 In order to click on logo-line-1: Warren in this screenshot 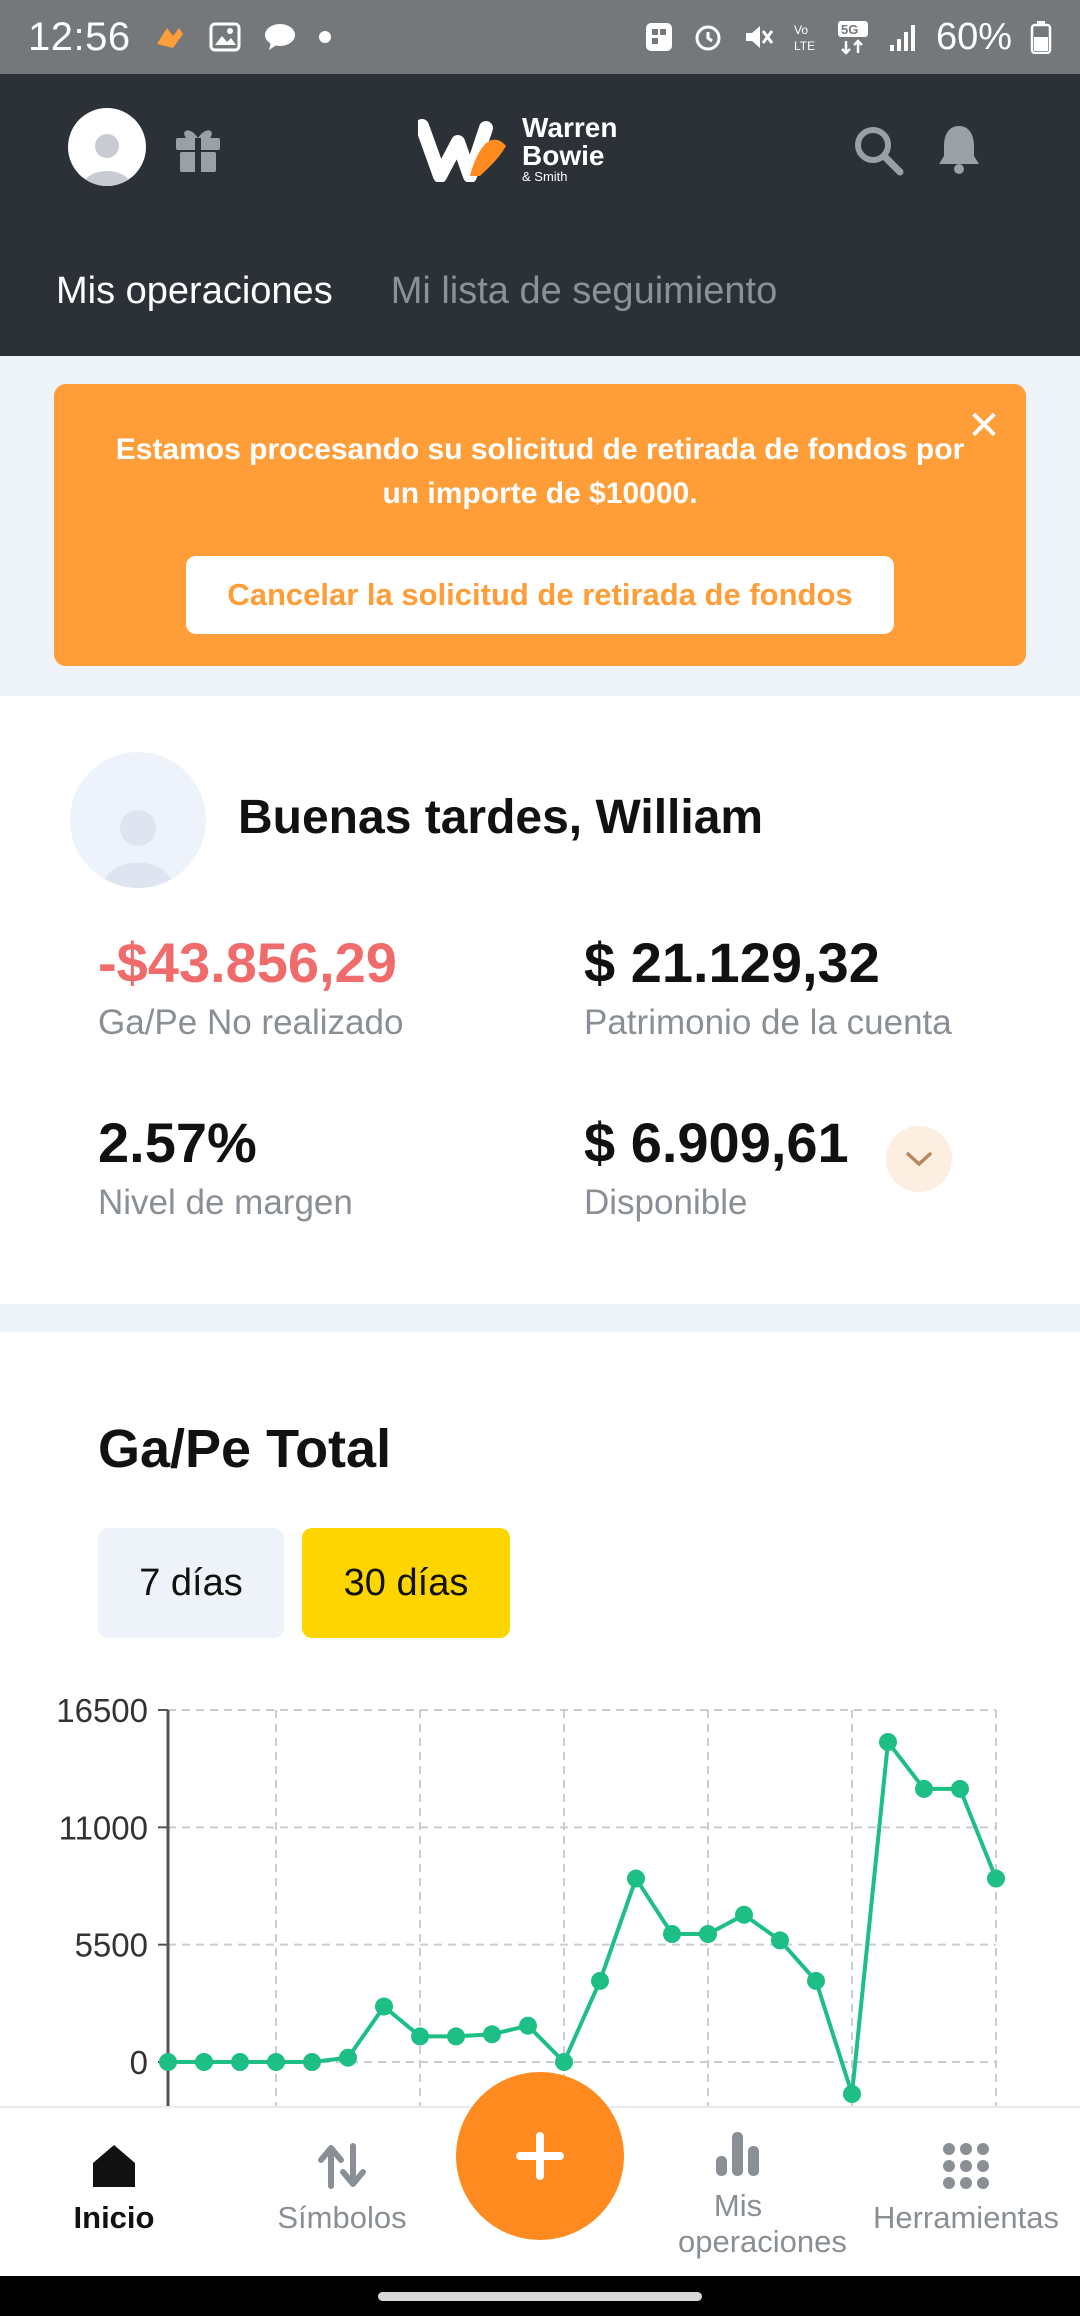, I will do `click(570, 127)`.